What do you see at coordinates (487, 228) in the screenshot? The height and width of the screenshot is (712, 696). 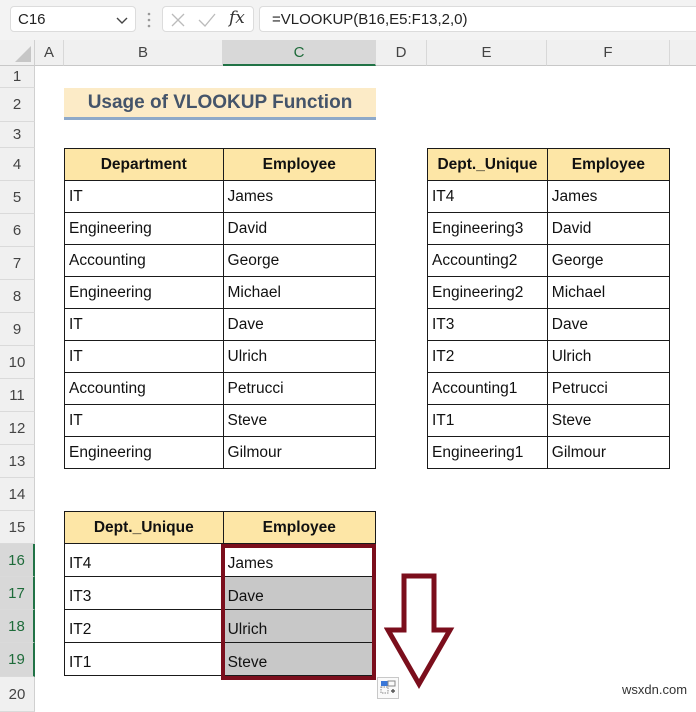 I see `cell: Engineering3` at bounding box center [487, 228].